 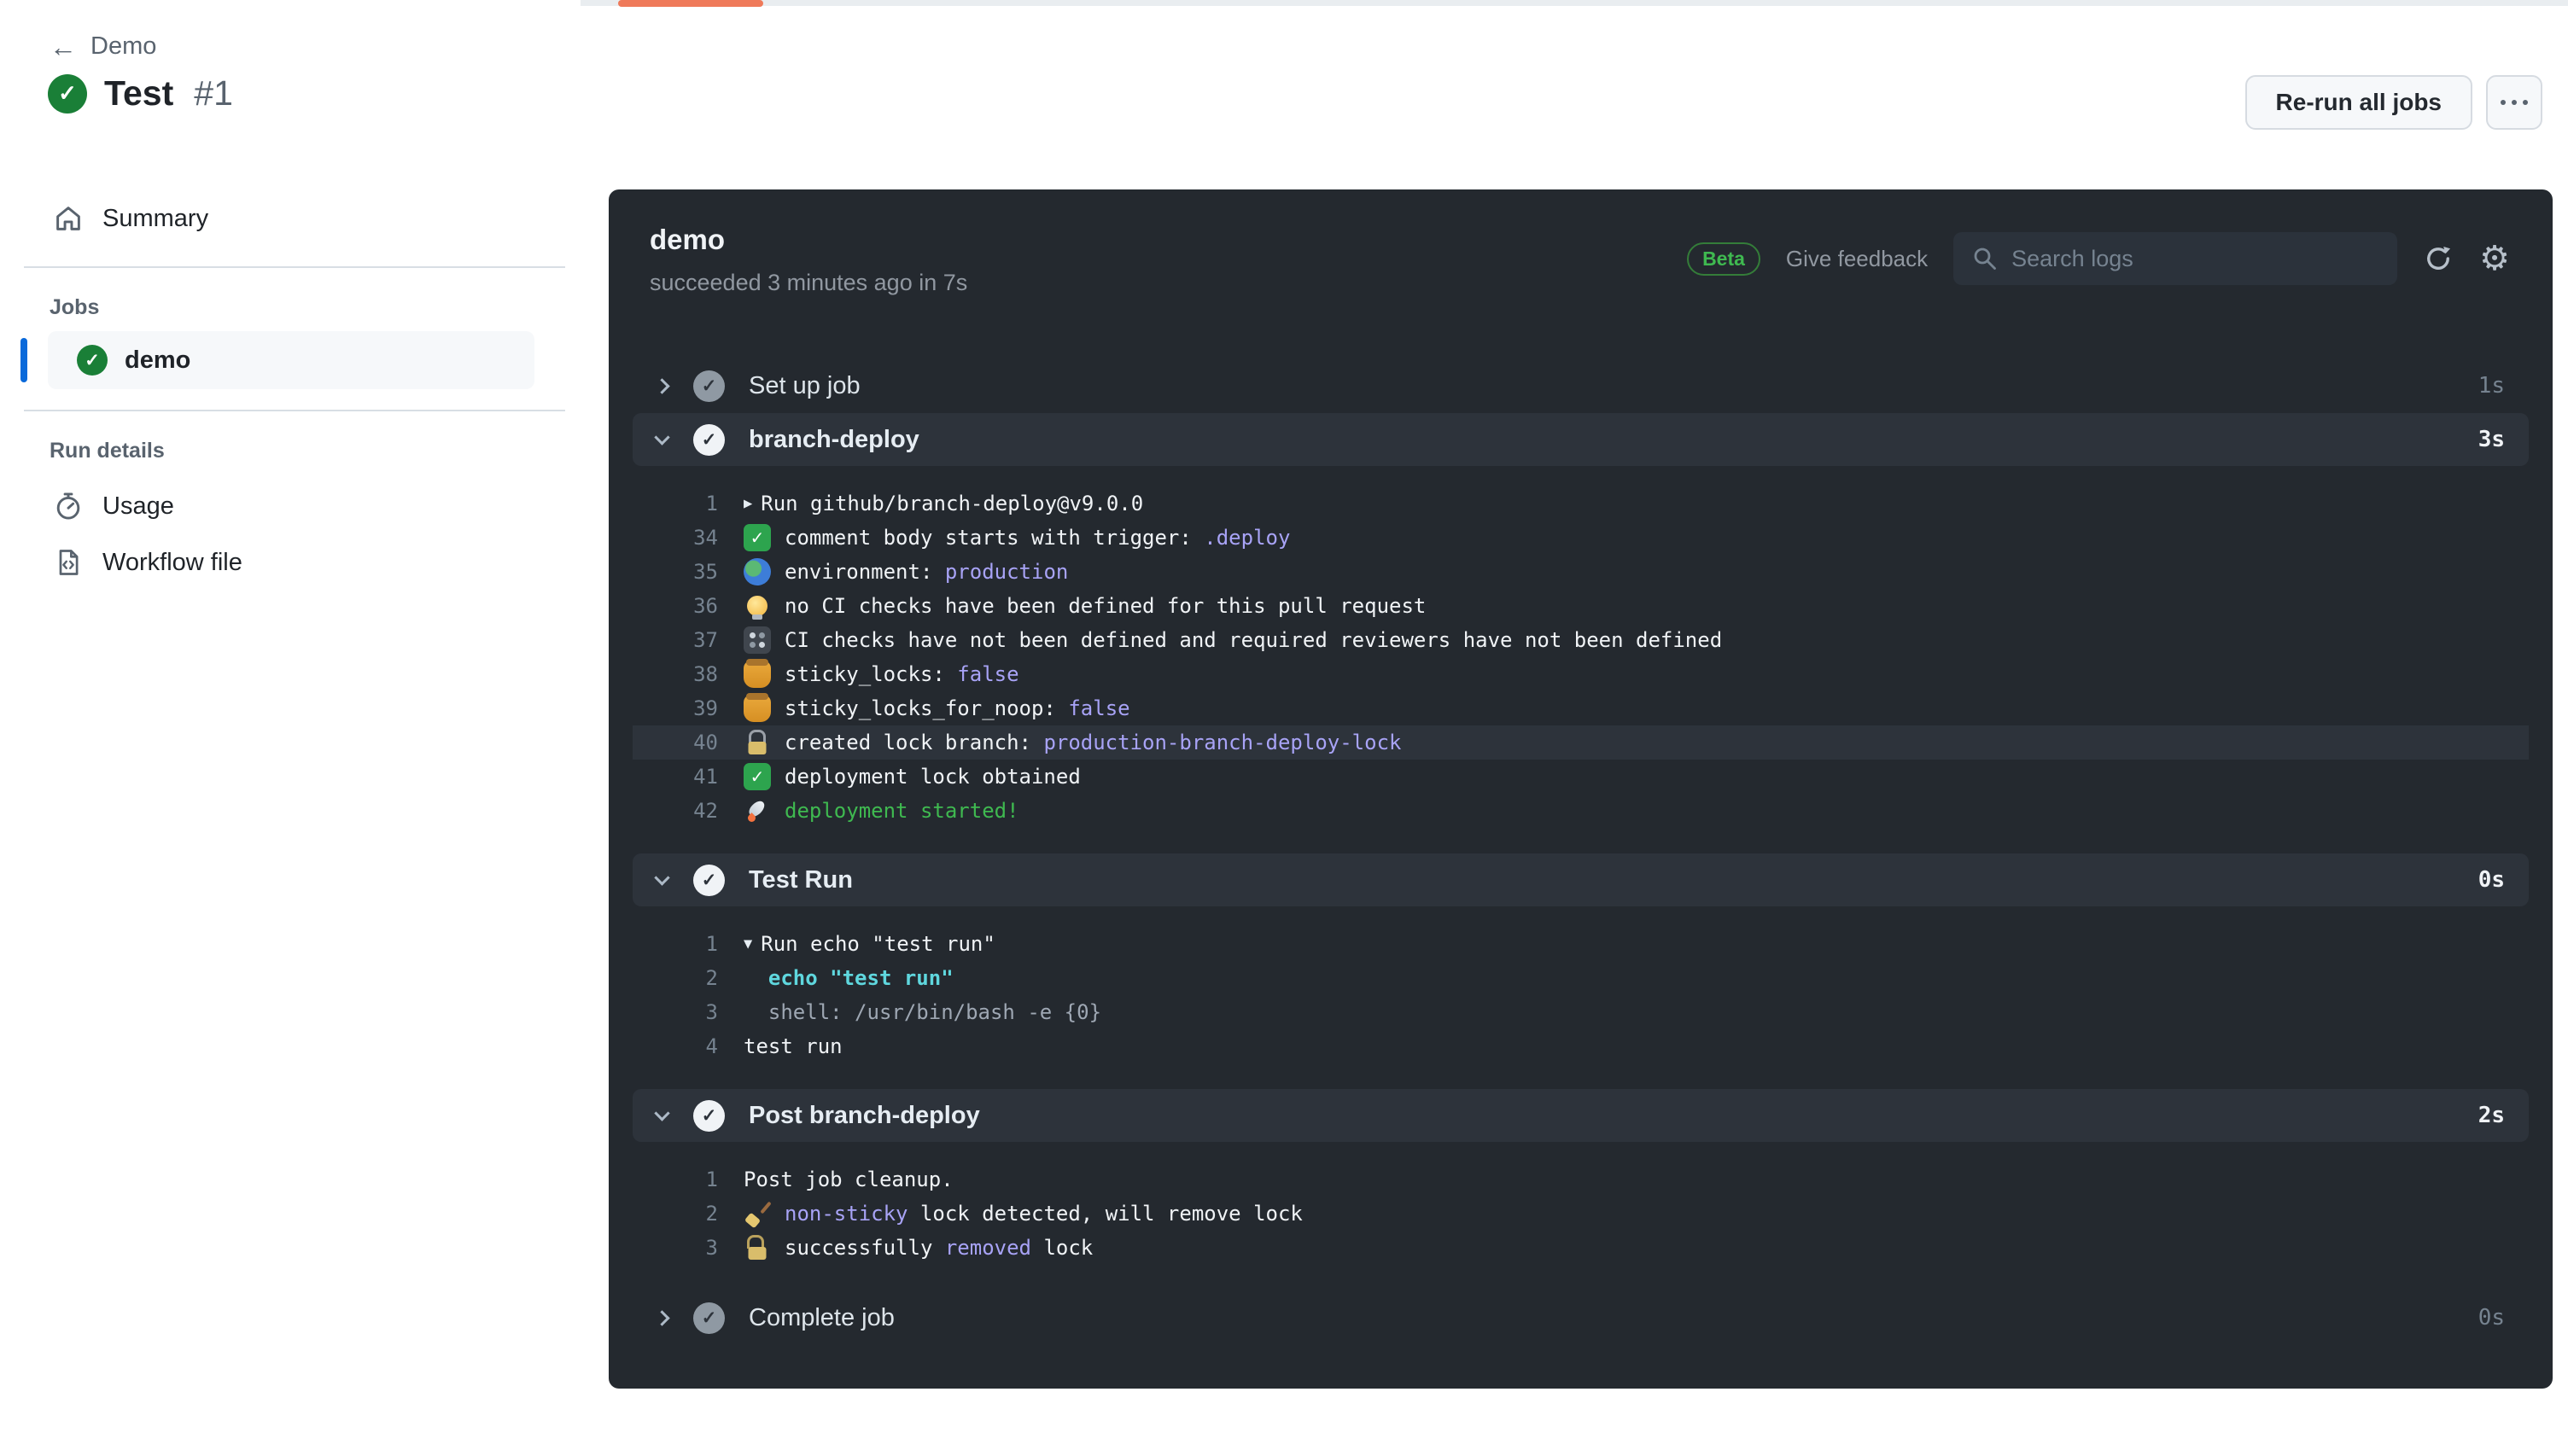 I want to click on log-line-content: echo "test run", so click(x=849, y=978).